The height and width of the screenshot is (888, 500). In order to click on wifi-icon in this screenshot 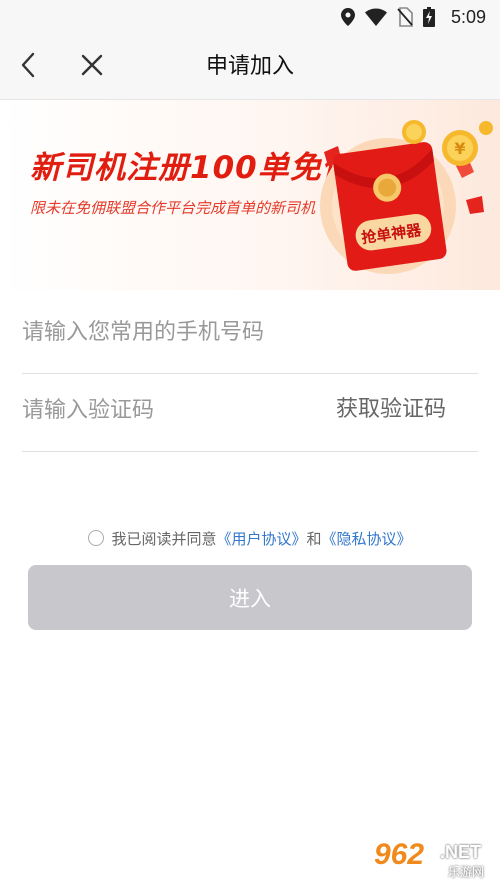, I will do `click(375, 17)`.